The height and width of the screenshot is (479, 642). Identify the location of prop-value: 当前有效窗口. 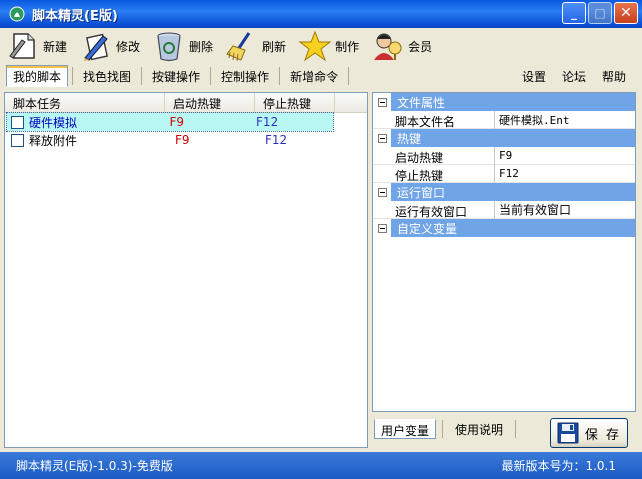
(535, 210).